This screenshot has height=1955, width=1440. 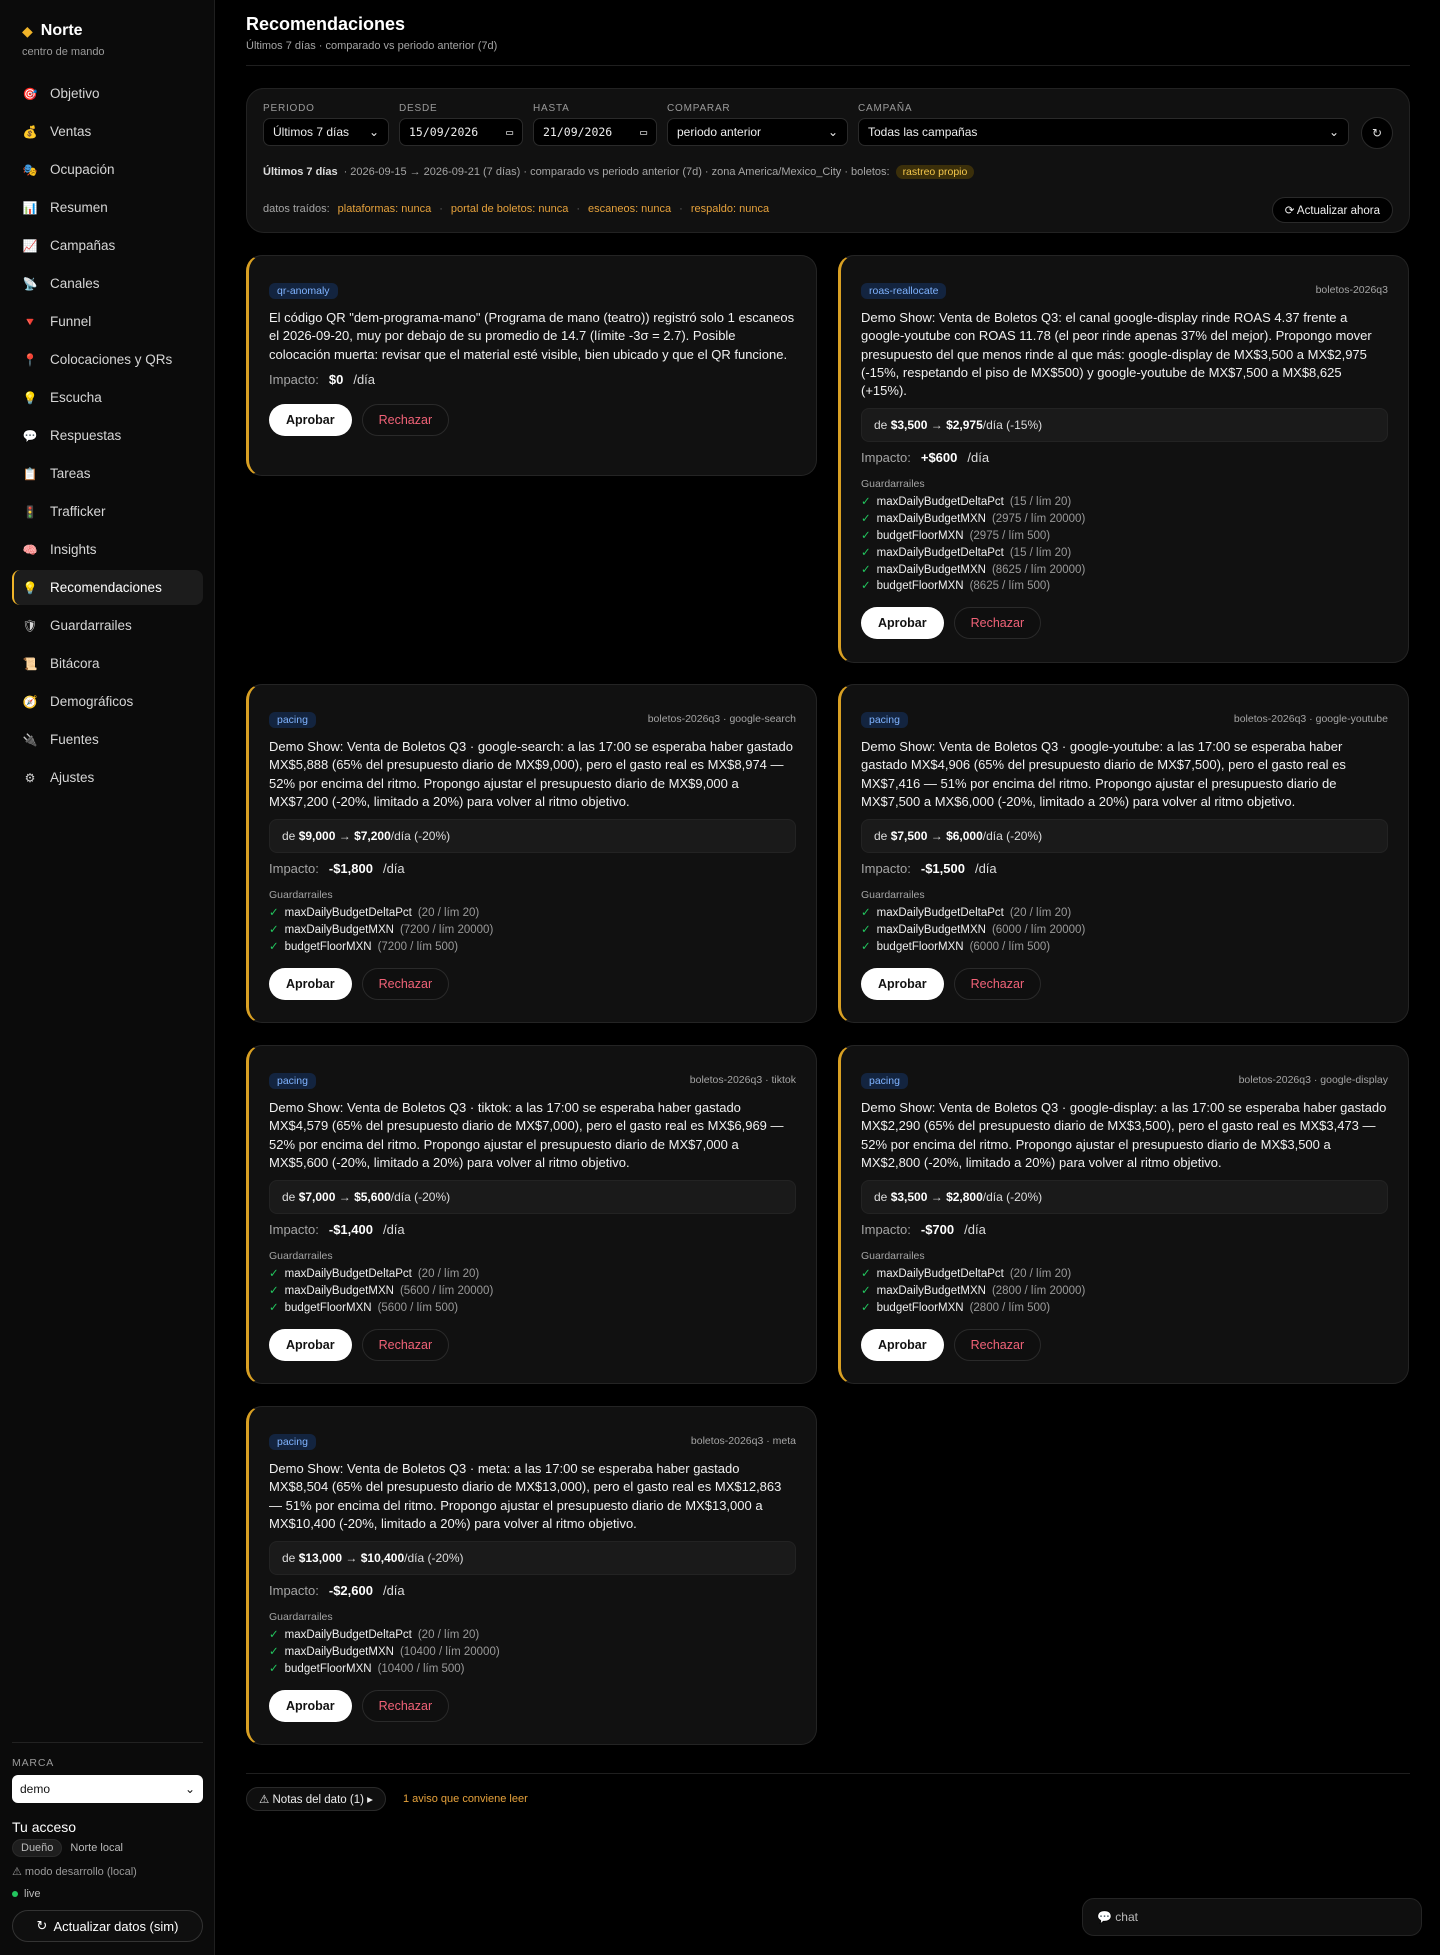 I want to click on marca-select: demo ⌄, so click(x=107, y=1789).